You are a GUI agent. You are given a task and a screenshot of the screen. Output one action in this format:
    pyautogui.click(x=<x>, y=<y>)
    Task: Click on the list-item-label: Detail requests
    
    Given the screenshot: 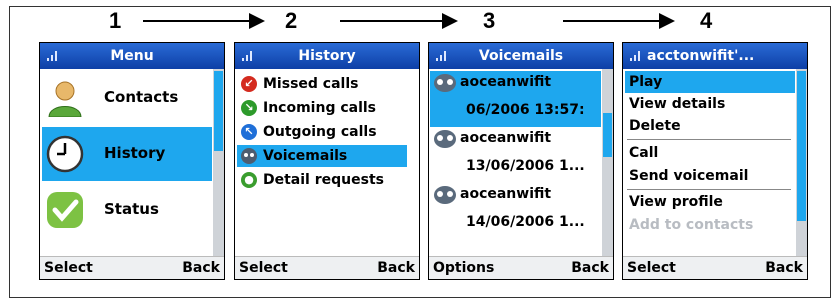 What is the action you would take?
    pyautogui.click(x=323, y=180)
    